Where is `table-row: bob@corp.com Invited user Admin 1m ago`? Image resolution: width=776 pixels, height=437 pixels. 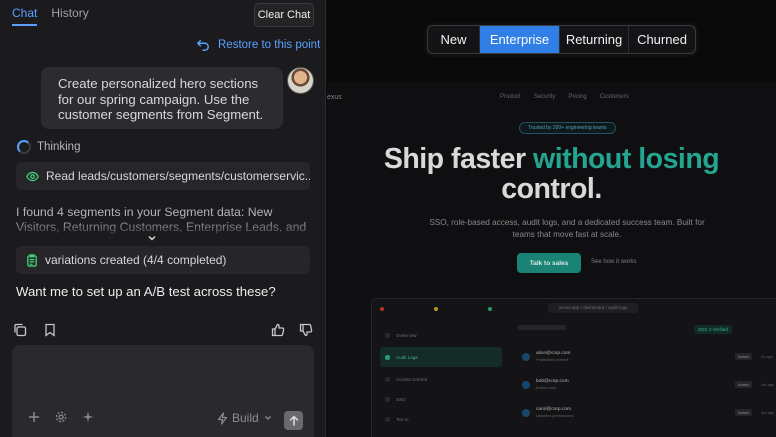 table-row: bob@corp.com Invited user Admin 1m ago is located at coordinates (646, 385).